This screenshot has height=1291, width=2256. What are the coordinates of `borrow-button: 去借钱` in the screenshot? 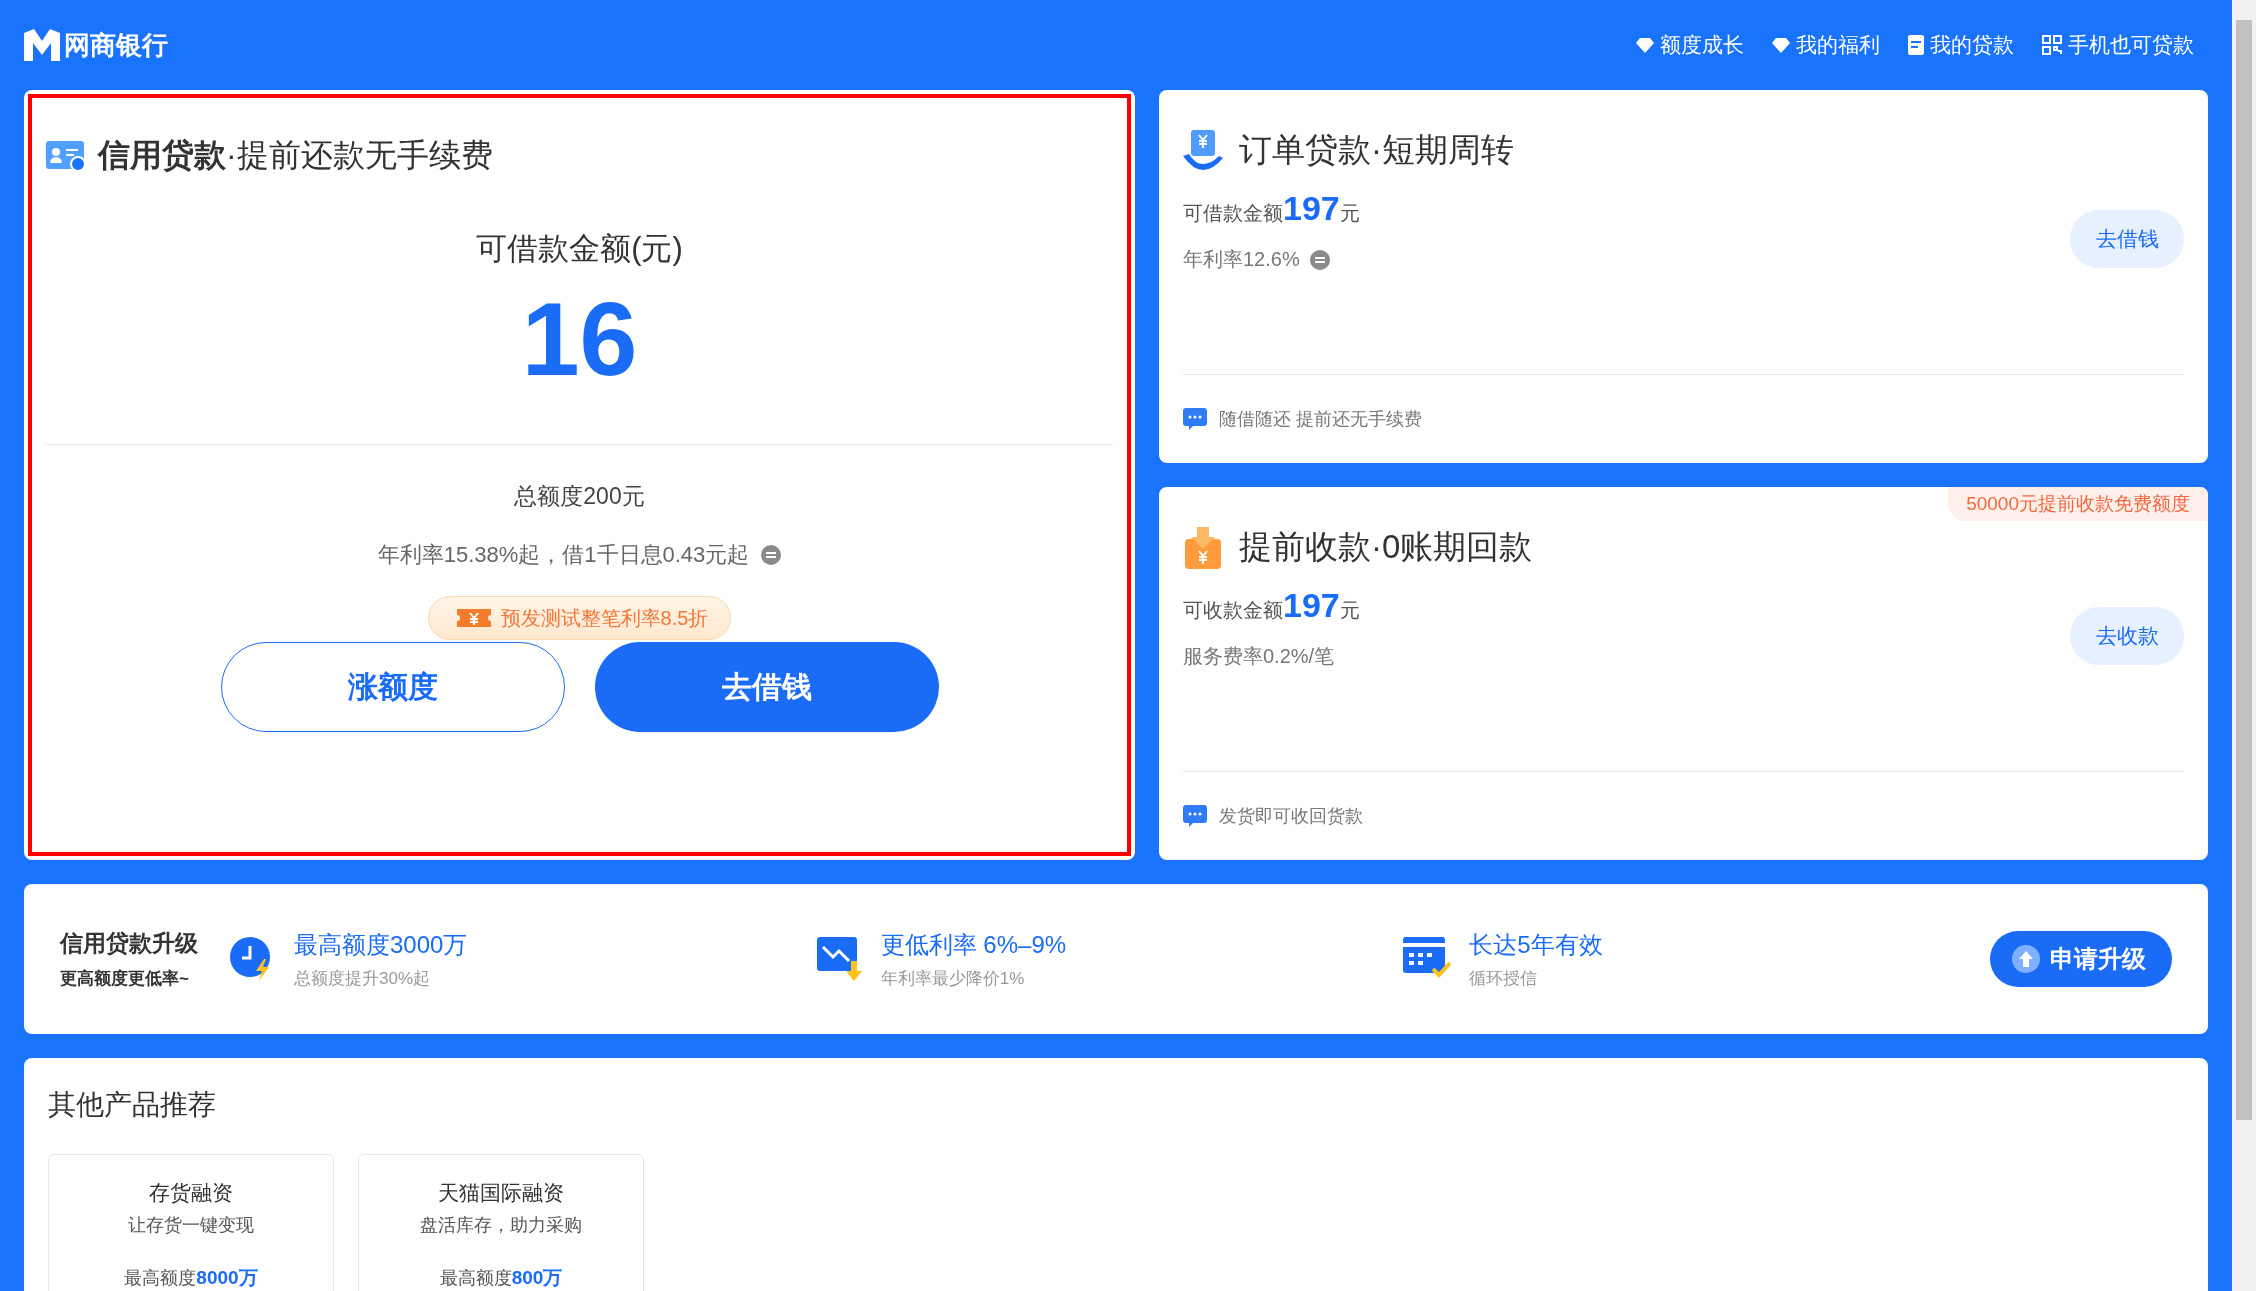 It's located at (766, 687).